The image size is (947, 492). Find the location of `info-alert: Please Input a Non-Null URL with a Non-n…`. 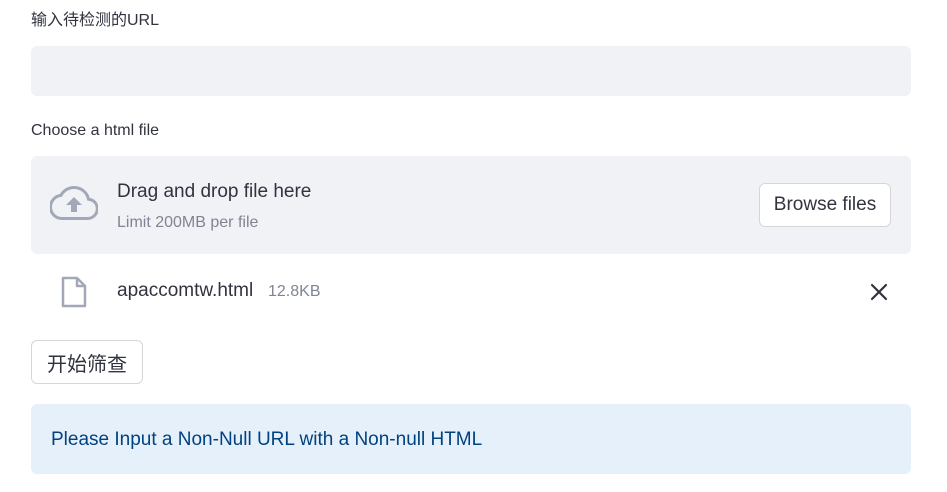

info-alert: Please Input a Non-Null URL with a Non-n… is located at coordinates (471, 439).